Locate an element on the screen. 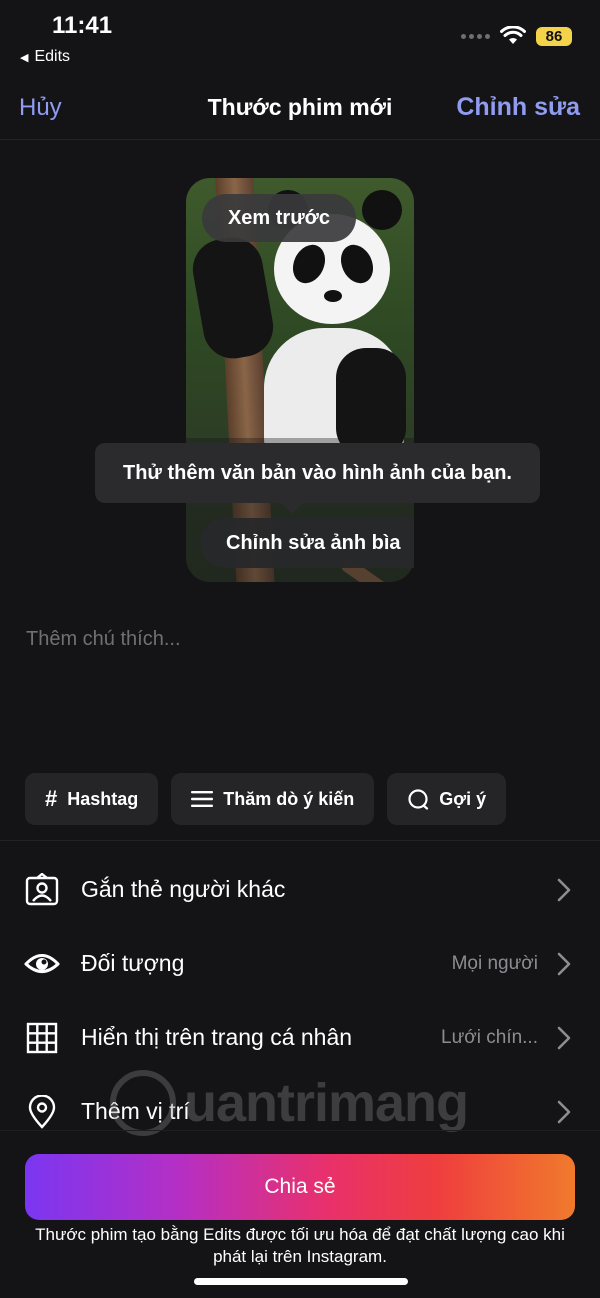  nav-bar: Hủy Thước phim mới Chỉnh sửa is located at coordinates (300, 108).